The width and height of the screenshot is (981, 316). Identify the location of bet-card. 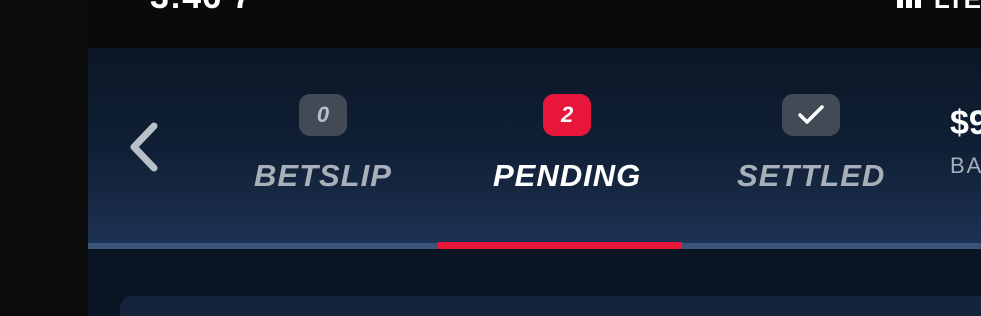
(550, 306).